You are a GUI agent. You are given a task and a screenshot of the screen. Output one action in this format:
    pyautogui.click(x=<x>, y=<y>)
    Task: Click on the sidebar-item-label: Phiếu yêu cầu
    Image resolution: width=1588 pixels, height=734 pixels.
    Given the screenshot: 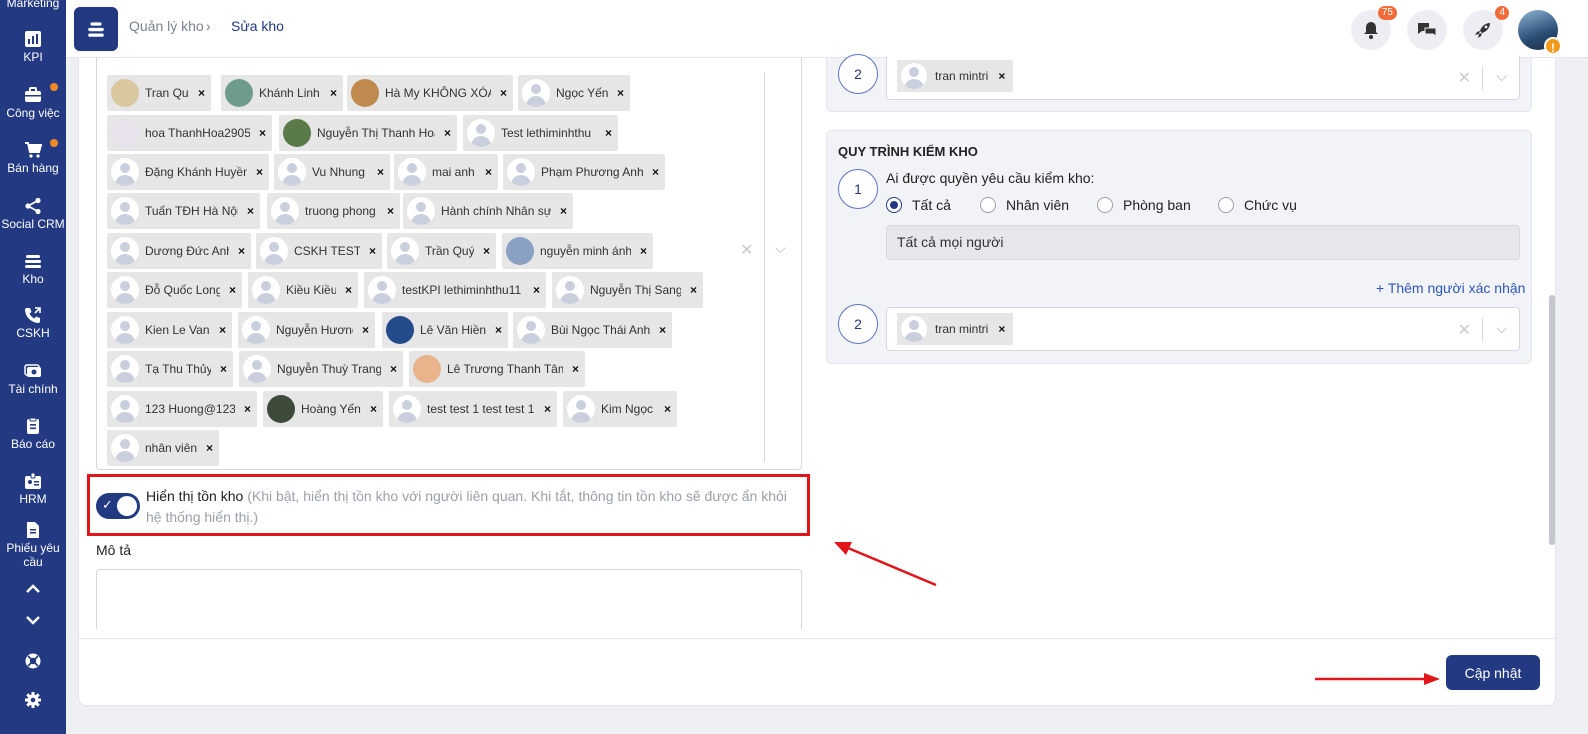 What is the action you would take?
    pyautogui.click(x=33, y=555)
    